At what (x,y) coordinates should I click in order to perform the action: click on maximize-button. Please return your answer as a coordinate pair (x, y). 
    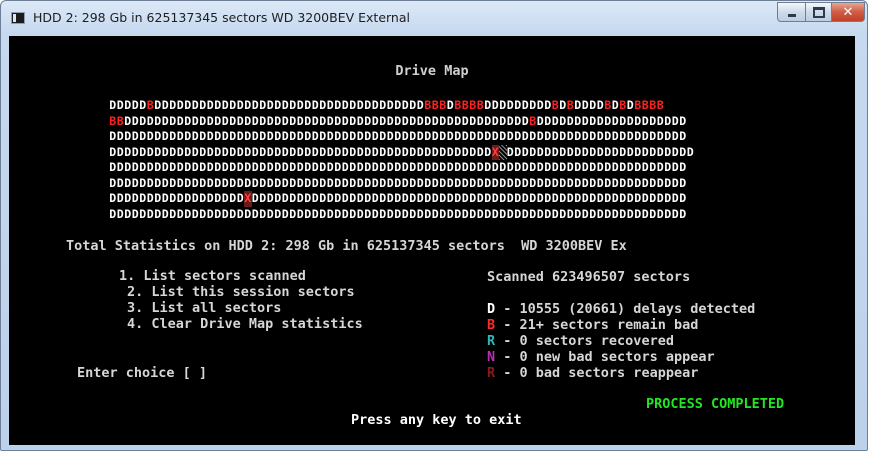
    Looking at the image, I should click on (818, 12).